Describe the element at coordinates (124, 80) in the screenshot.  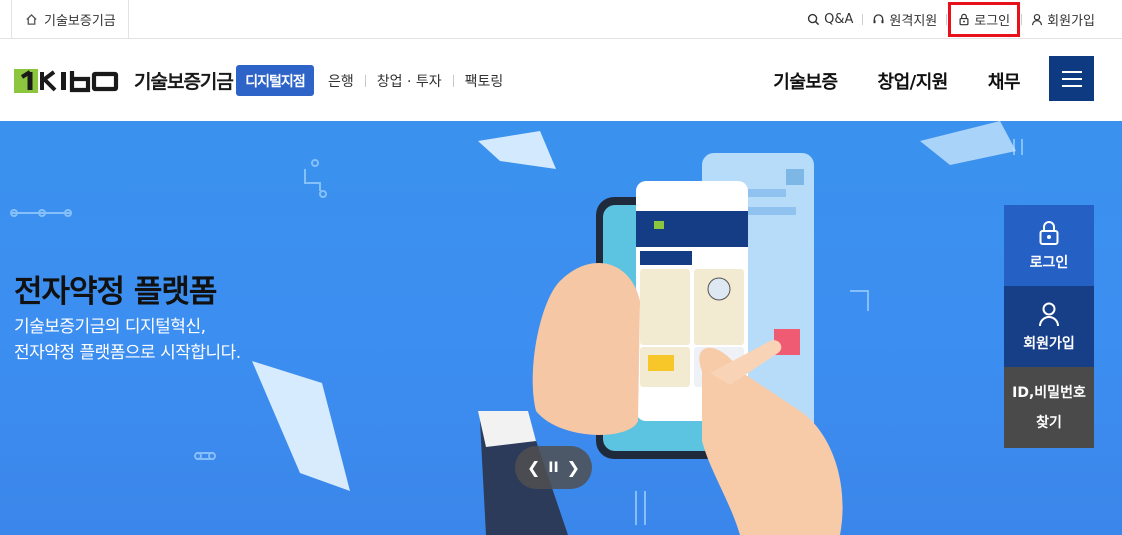
I see `site-logo: 기술보증기금` at that location.